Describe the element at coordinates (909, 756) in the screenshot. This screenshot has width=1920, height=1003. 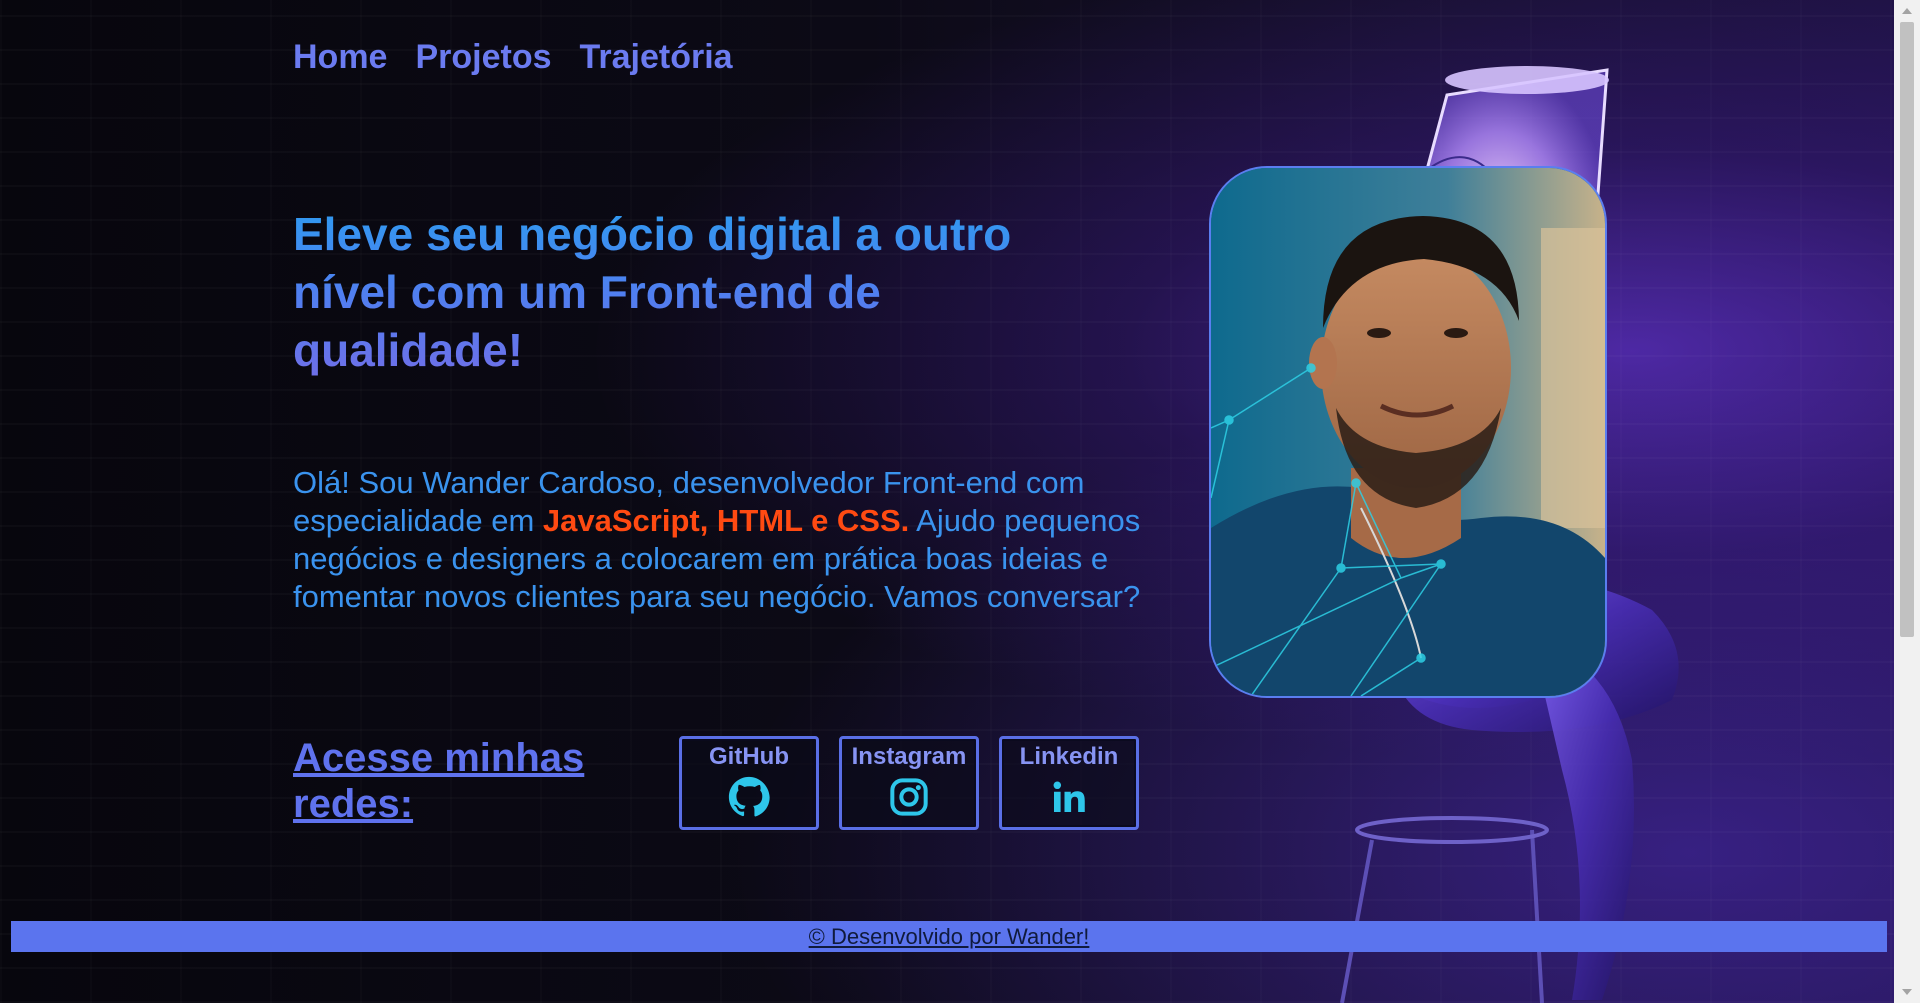
I see `instagram-label: Instagram` at that location.